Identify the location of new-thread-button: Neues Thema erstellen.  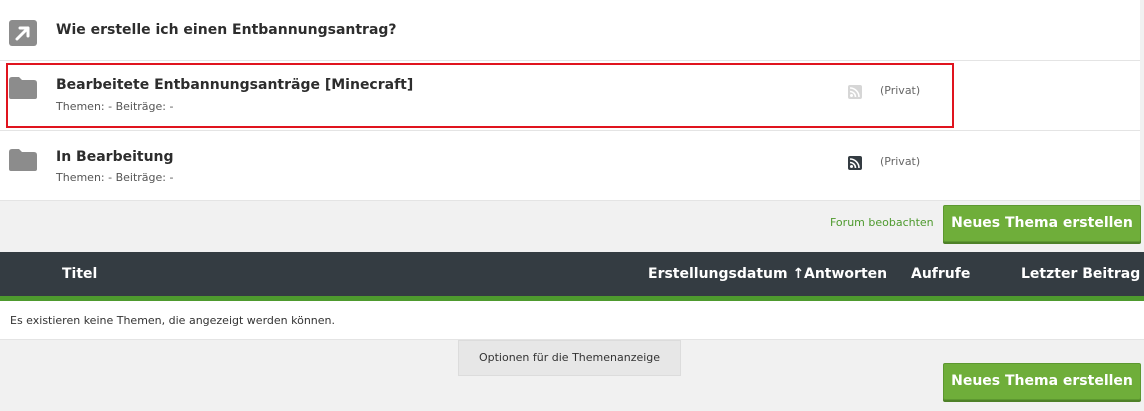
(1042, 223).